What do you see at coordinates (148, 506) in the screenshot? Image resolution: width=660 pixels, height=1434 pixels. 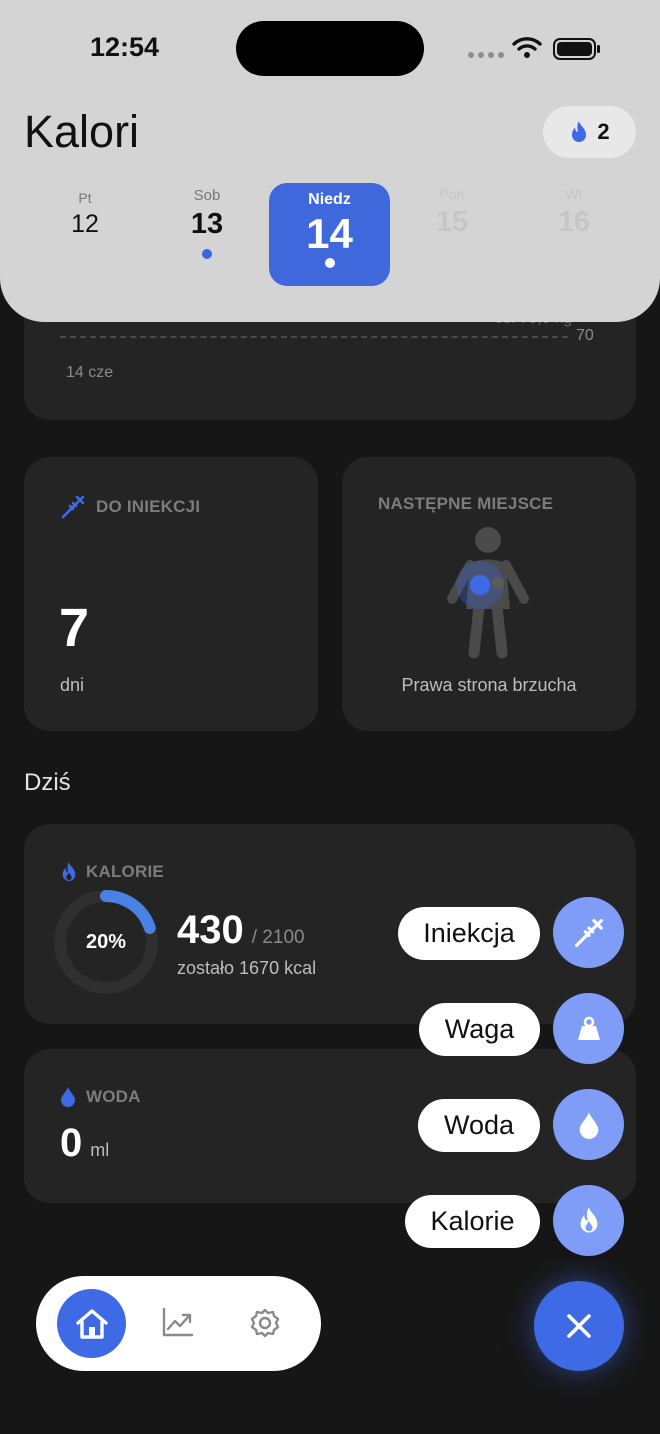 I see `injection-label: DO INIEKCJI` at bounding box center [148, 506].